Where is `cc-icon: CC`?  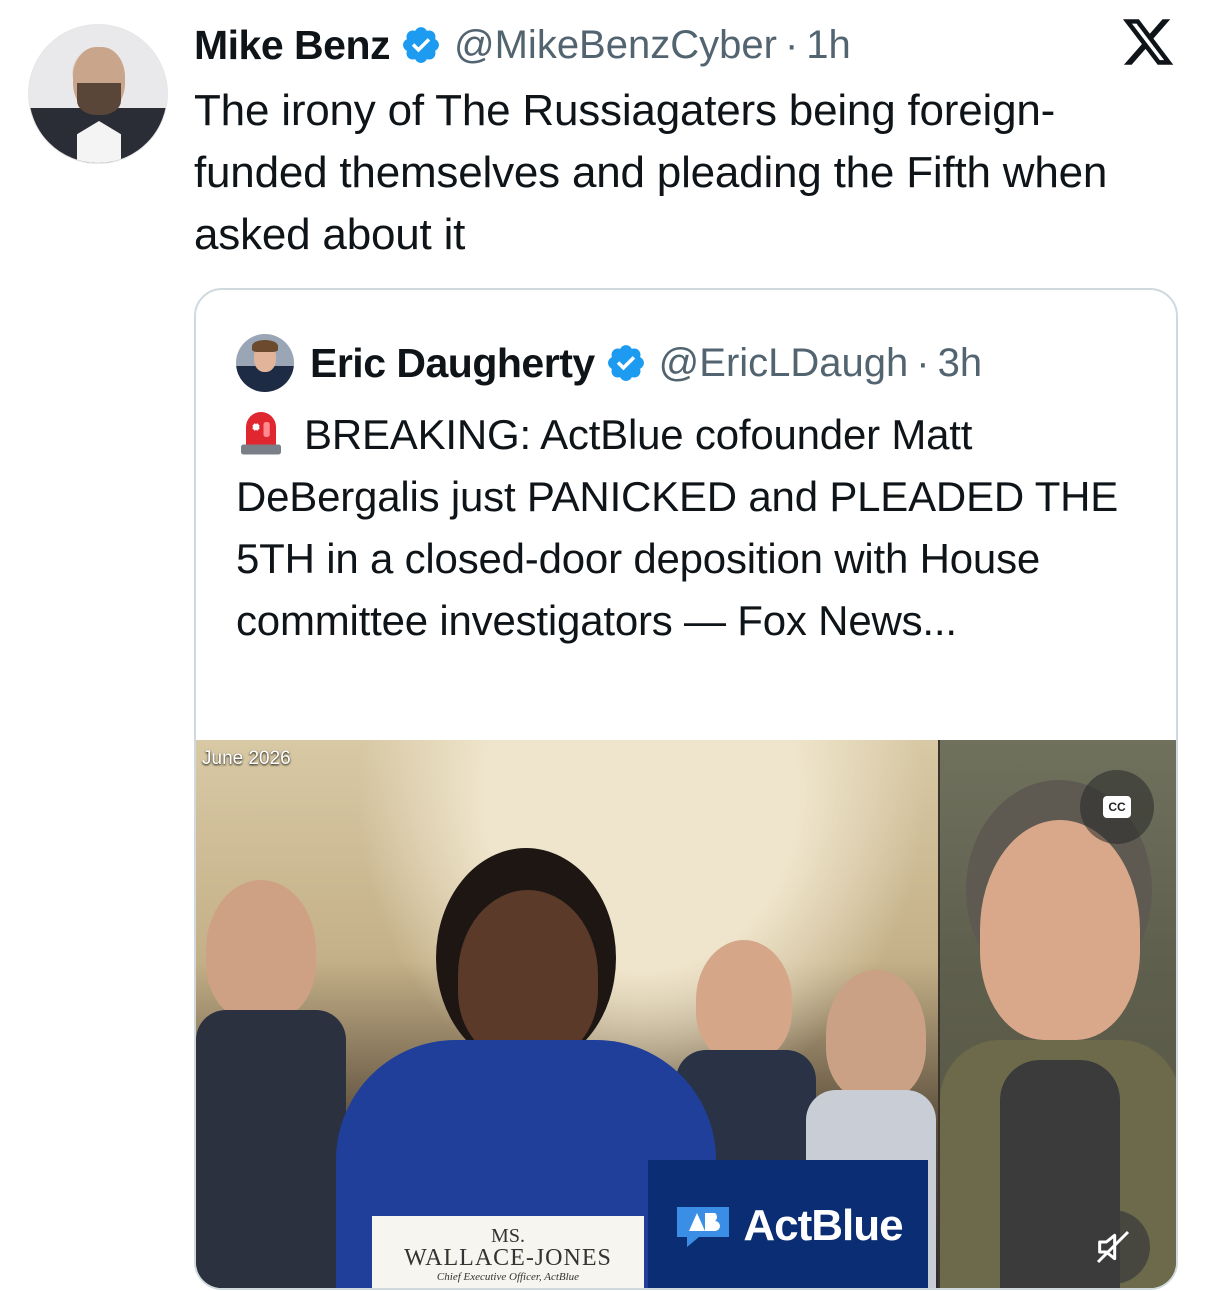
cc-icon: CC is located at coordinates (1117, 807).